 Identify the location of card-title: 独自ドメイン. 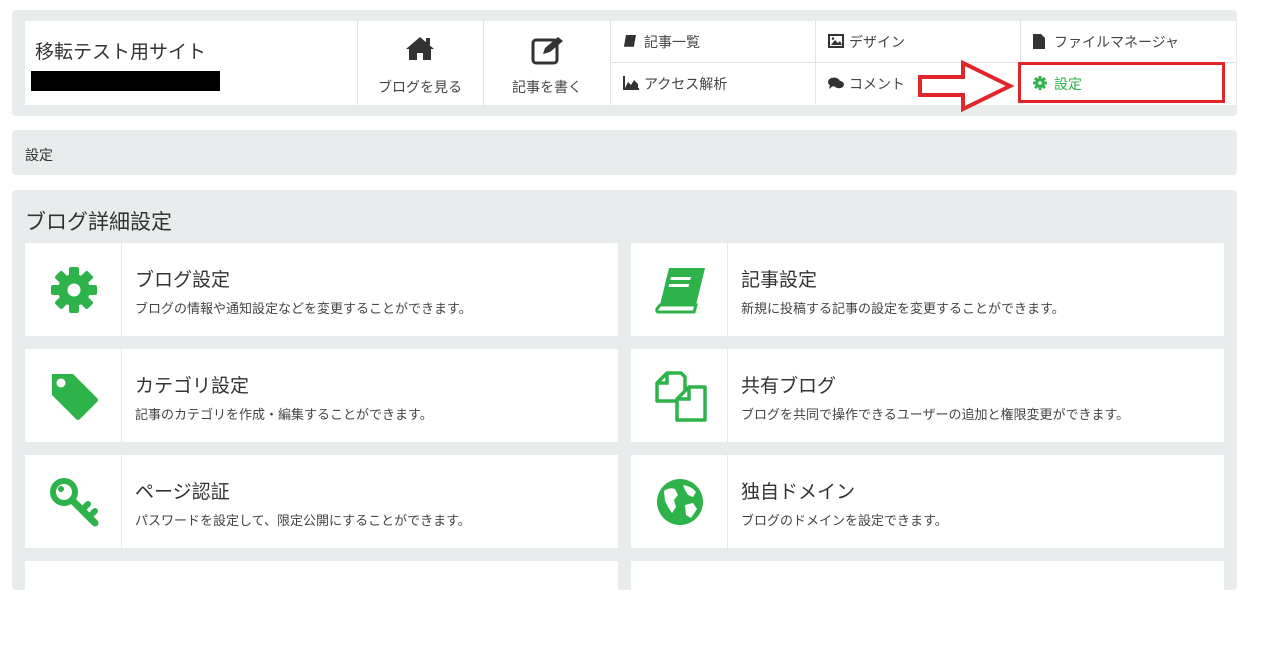
(798, 492).